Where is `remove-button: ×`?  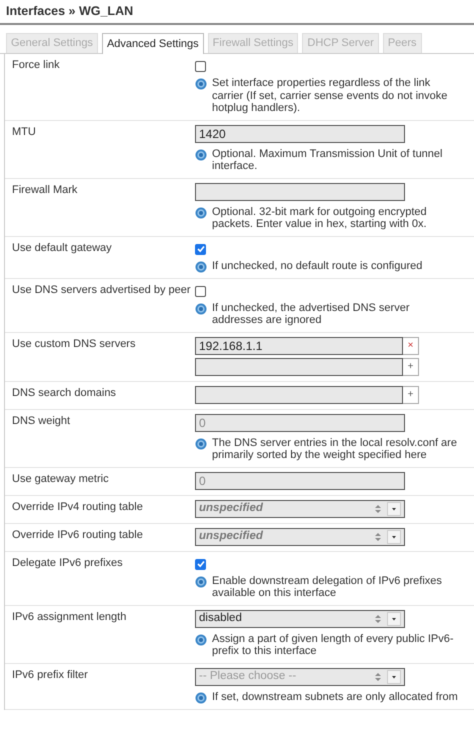 remove-button: × is located at coordinates (411, 345).